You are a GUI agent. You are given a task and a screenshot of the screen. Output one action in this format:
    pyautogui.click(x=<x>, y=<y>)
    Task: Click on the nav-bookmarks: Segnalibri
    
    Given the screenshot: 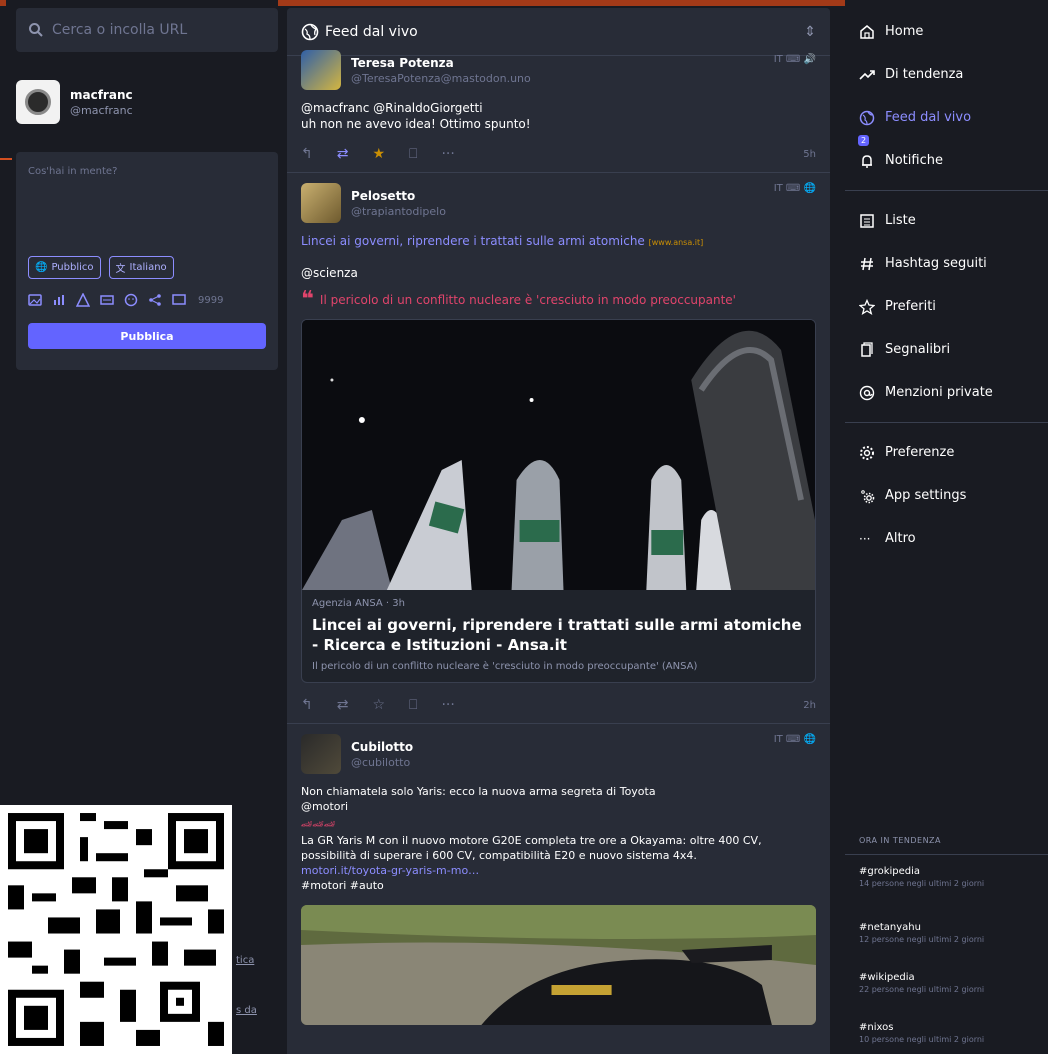 What is the action you would take?
    pyautogui.click(x=946, y=349)
    